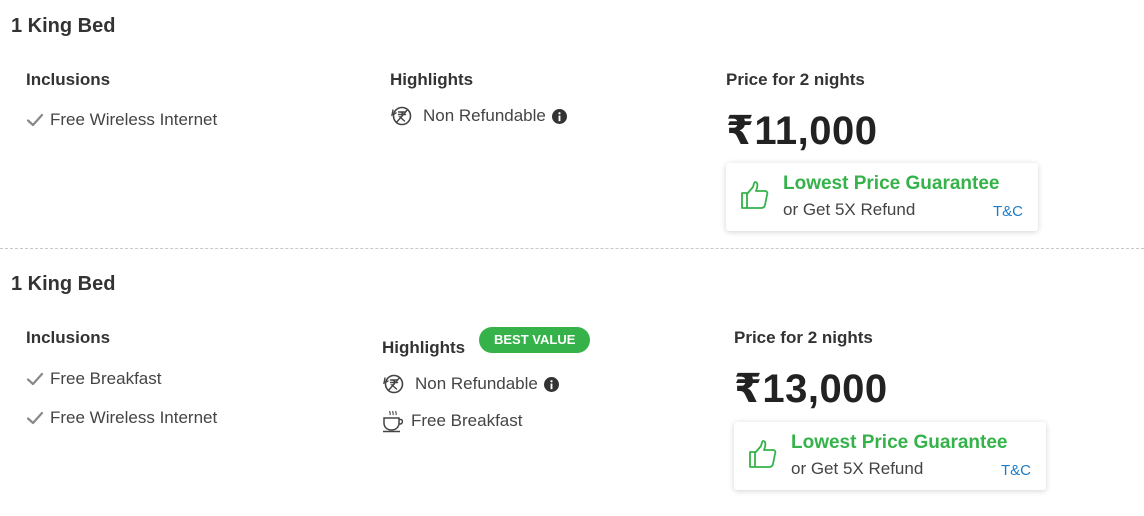  What do you see at coordinates (802, 131) in the screenshot?
I see `price-value: ₹11,000` at bounding box center [802, 131].